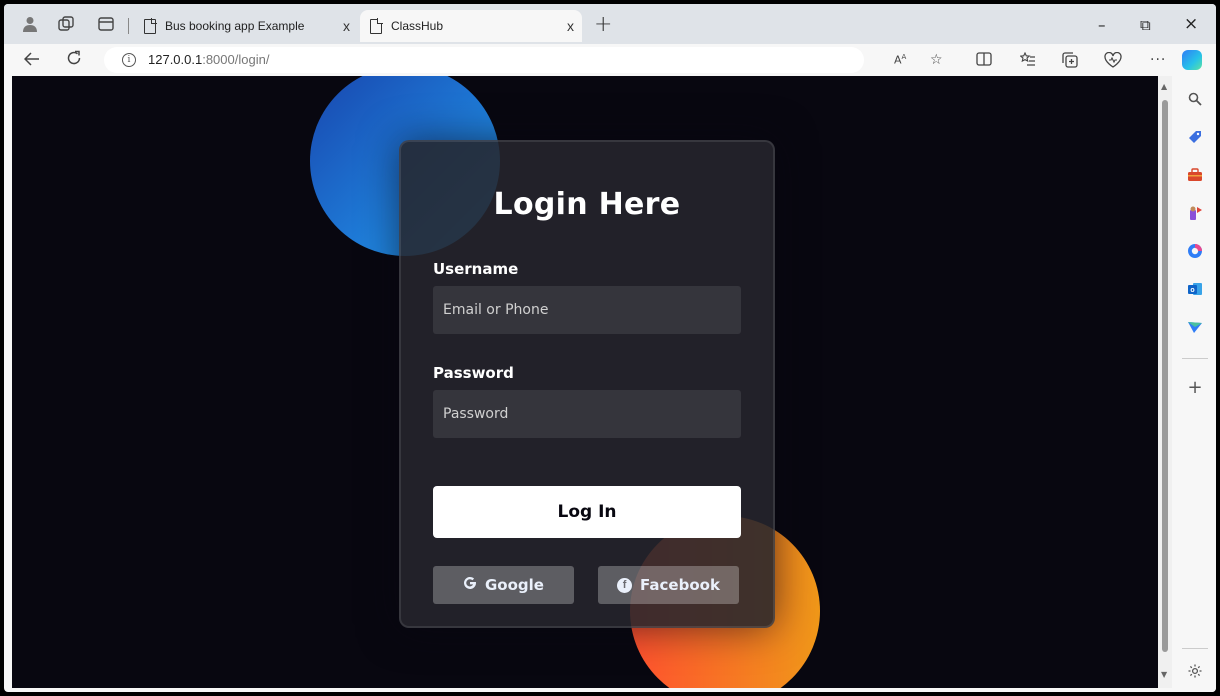  I want to click on url-text: 127.0.0.1:8000/login/, so click(208, 59).